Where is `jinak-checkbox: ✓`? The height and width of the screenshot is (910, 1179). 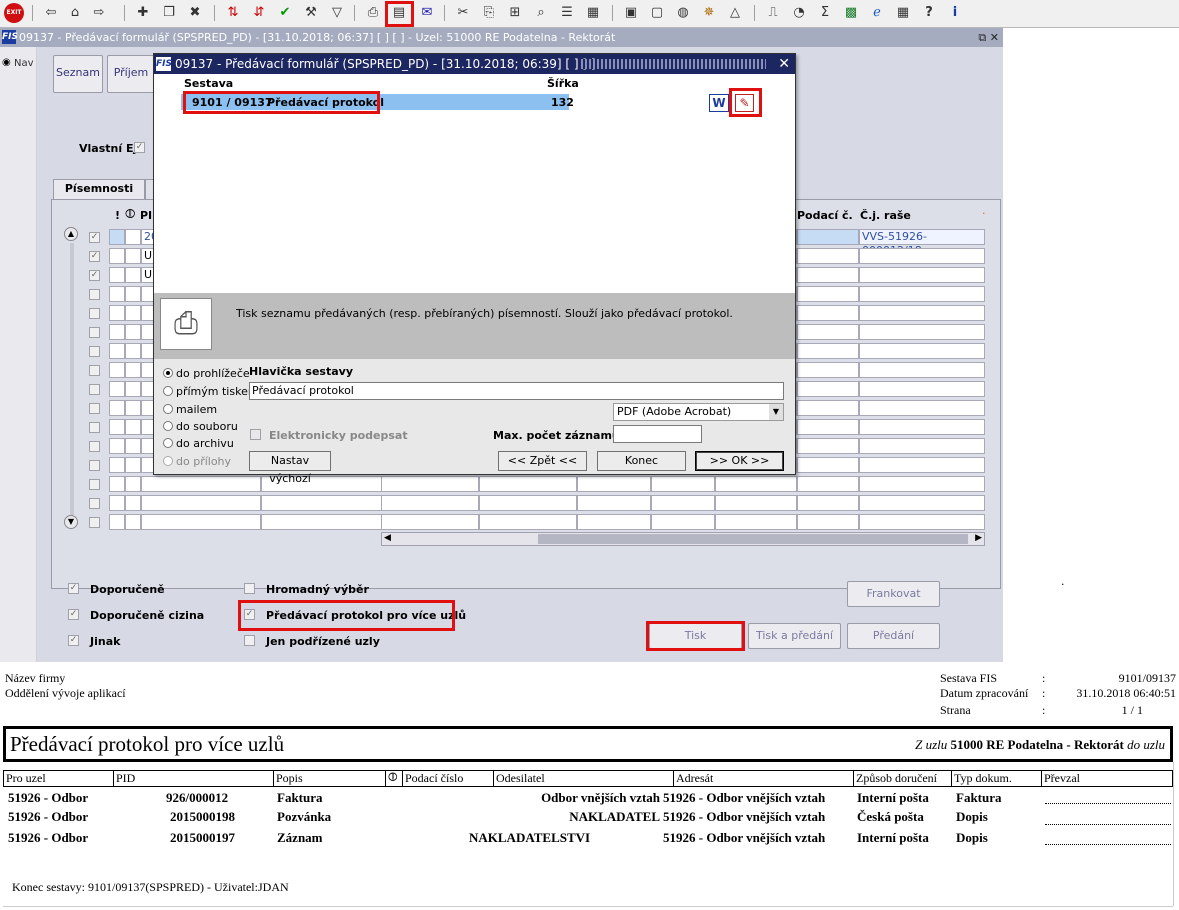 jinak-checkbox: ✓ is located at coordinates (73, 640).